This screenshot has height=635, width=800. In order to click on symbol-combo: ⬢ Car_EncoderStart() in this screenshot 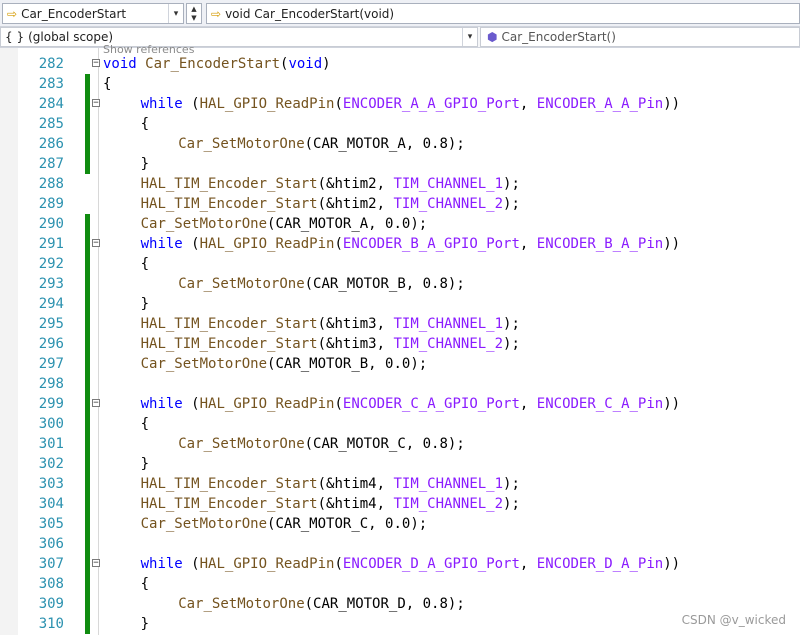, I will do `click(640, 37)`.